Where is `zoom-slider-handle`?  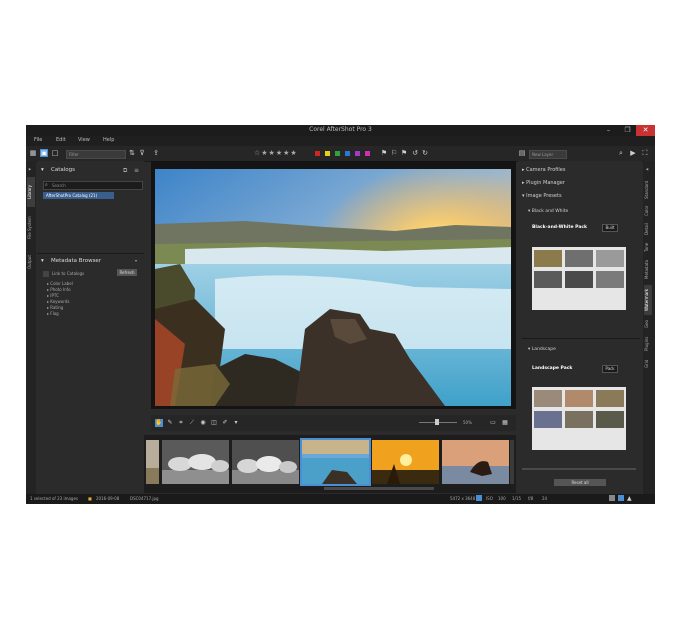 zoom-slider-handle is located at coordinates (437, 422).